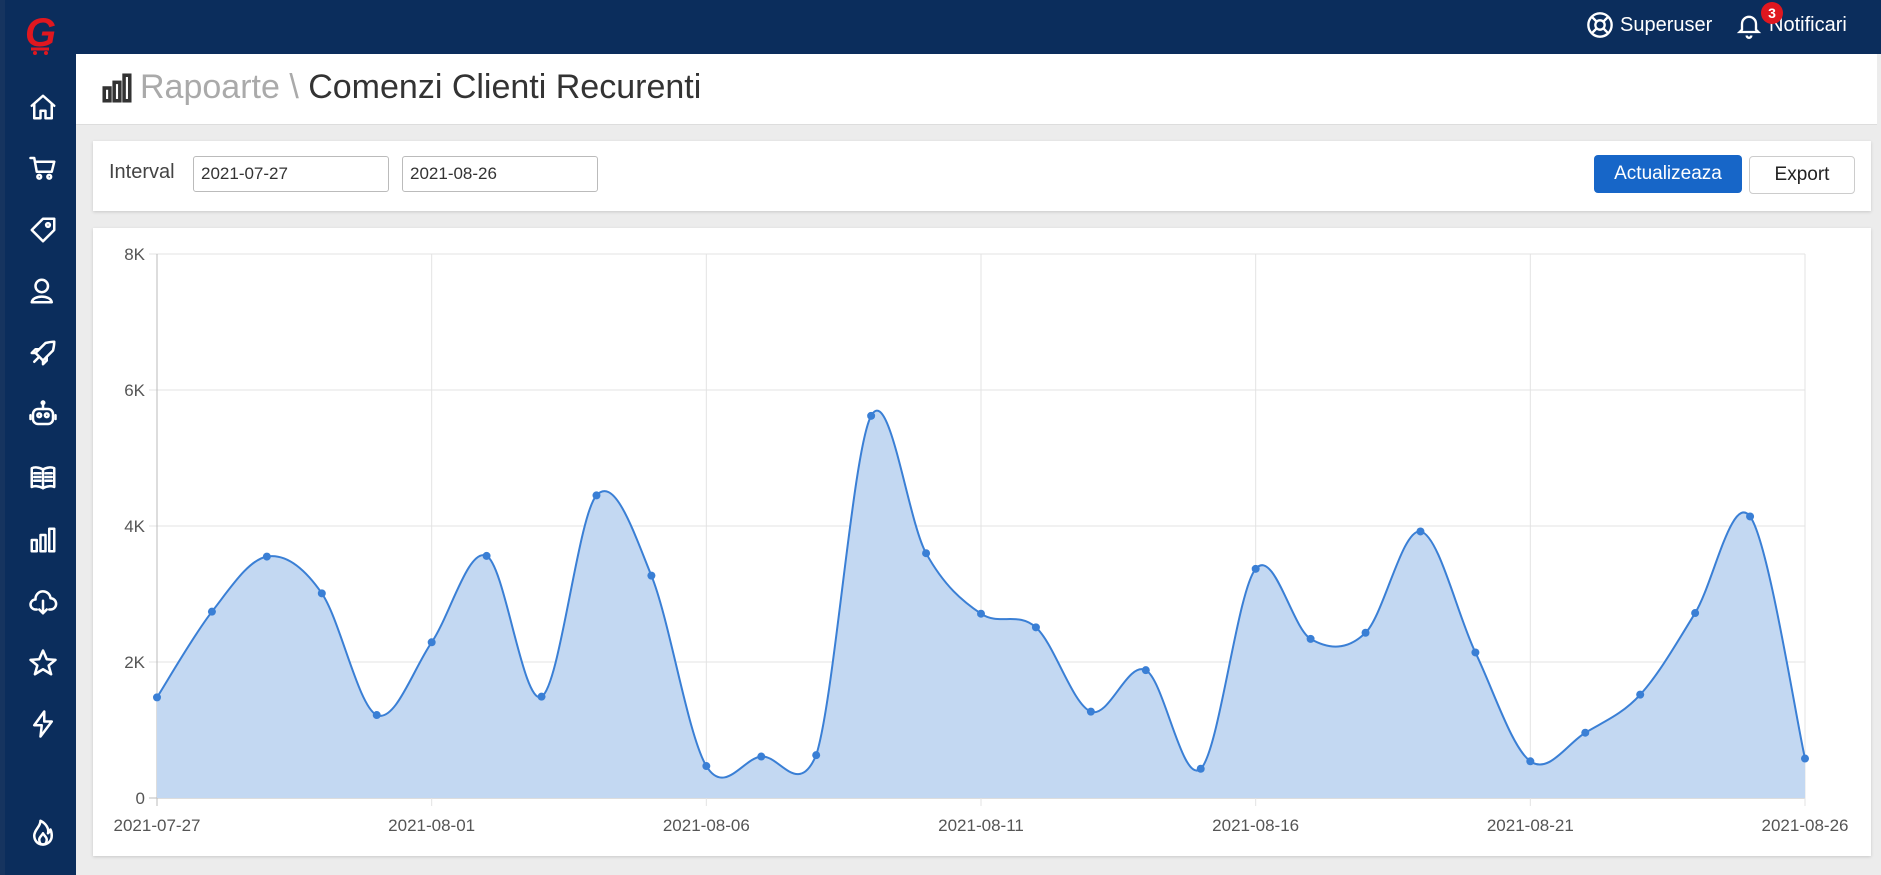 Image resolution: width=1881 pixels, height=875 pixels. What do you see at coordinates (291, 174) in the screenshot?
I see `date-from-input` at bounding box center [291, 174].